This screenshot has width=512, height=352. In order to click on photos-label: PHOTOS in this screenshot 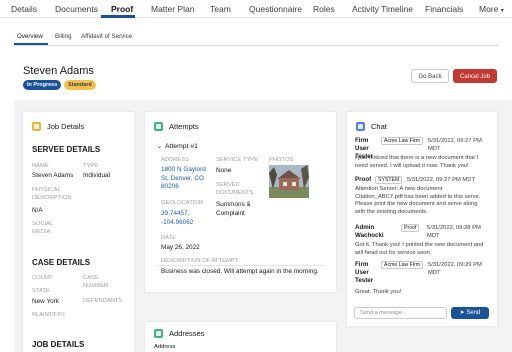, I will do `click(281, 160)`.